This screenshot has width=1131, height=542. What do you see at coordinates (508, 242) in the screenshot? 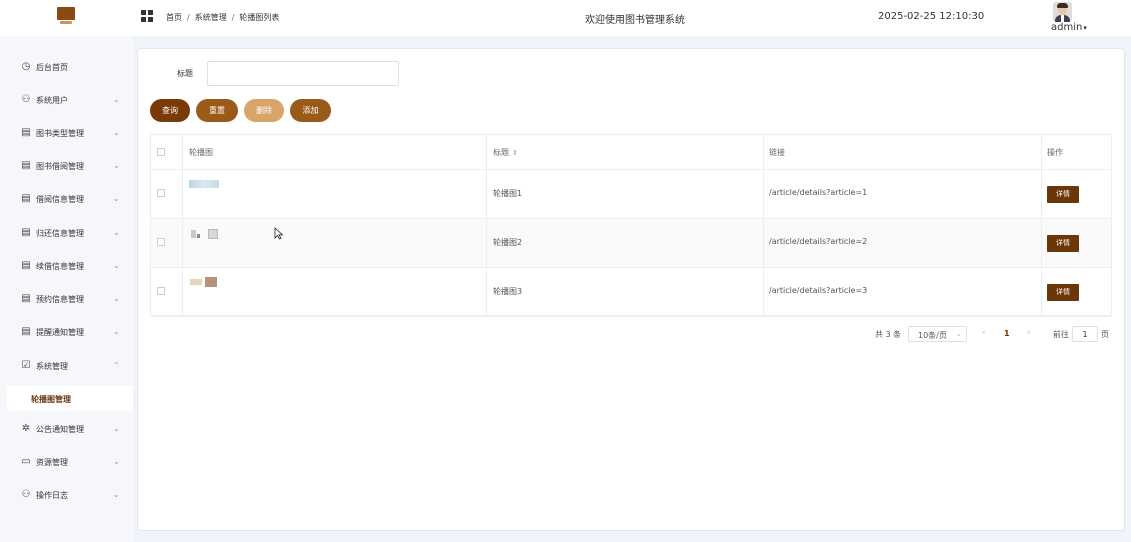
I see `row-title: 轮播图2` at bounding box center [508, 242].